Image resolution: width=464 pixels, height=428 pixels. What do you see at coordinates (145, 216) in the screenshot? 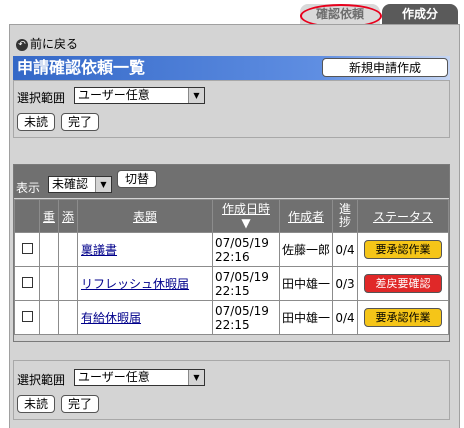
I see `col-subject: 表題` at bounding box center [145, 216].